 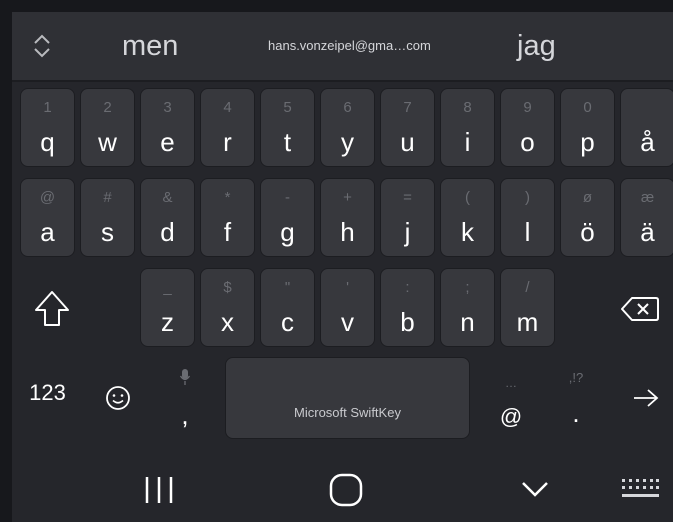 I want to click on key-hint: ", so click(x=287, y=287).